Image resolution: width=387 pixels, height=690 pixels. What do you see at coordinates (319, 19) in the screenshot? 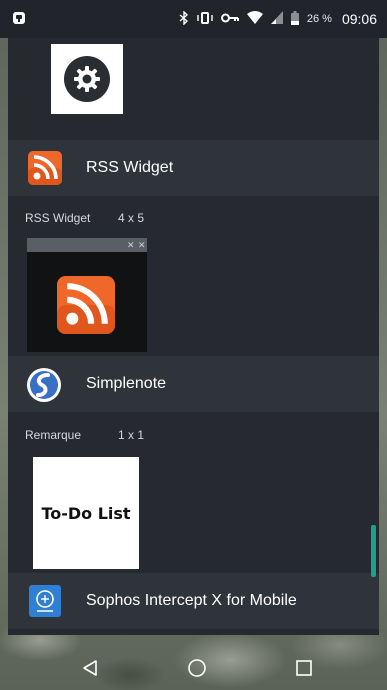
I see `battery-percent: 26 %` at bounding box center [319, 19].